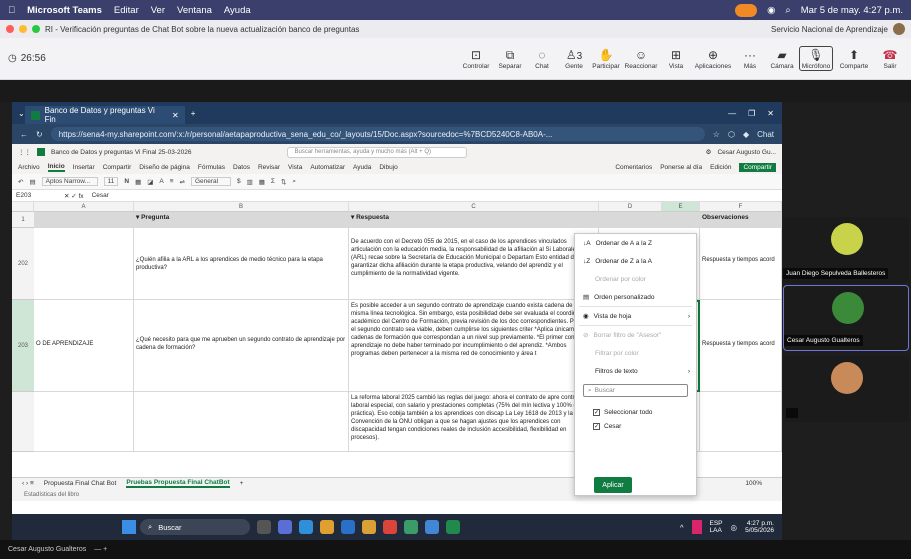  I want to click on extensions-icon: ⬡, so click(731, 134).